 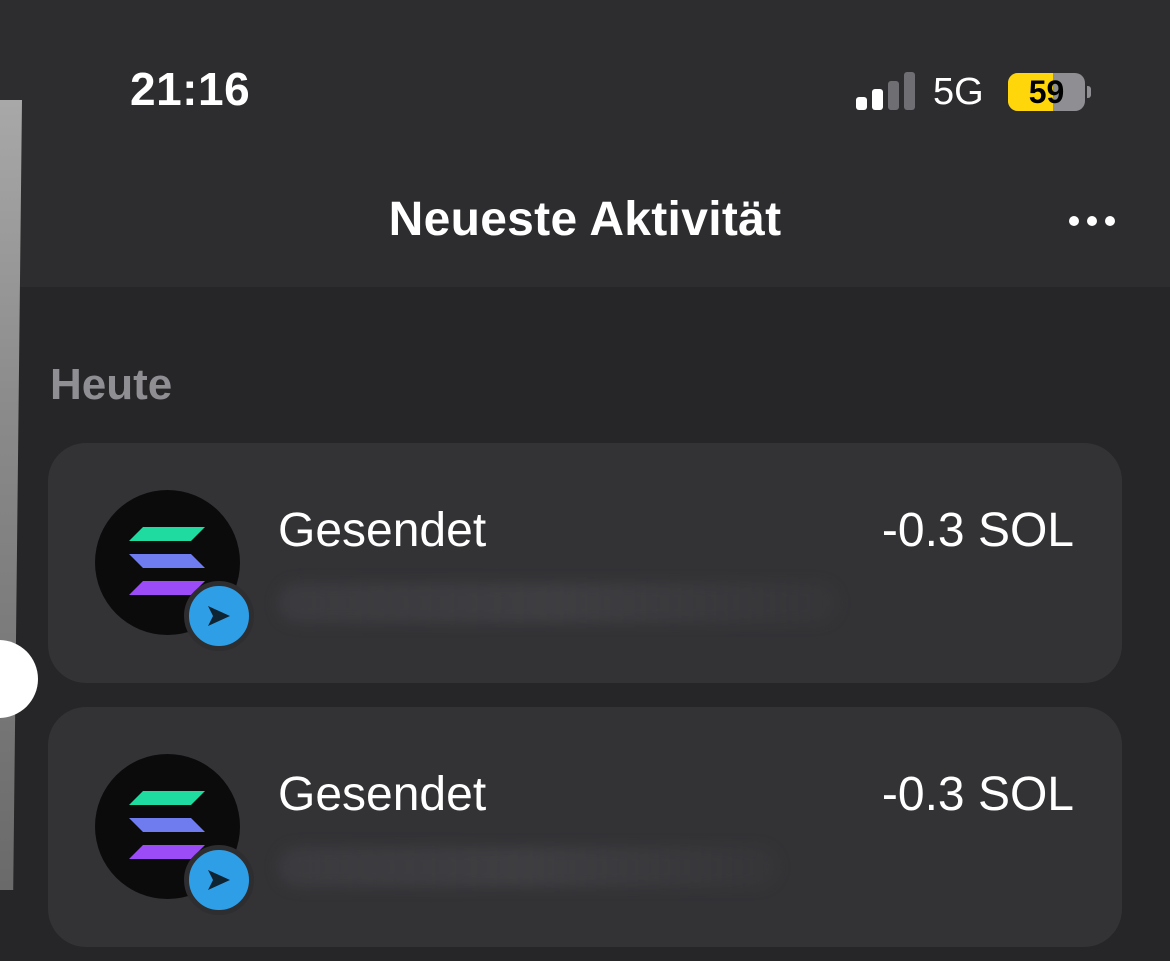 I want to click on page-title: Neueste Aktivität, so click(x=585, y=219).